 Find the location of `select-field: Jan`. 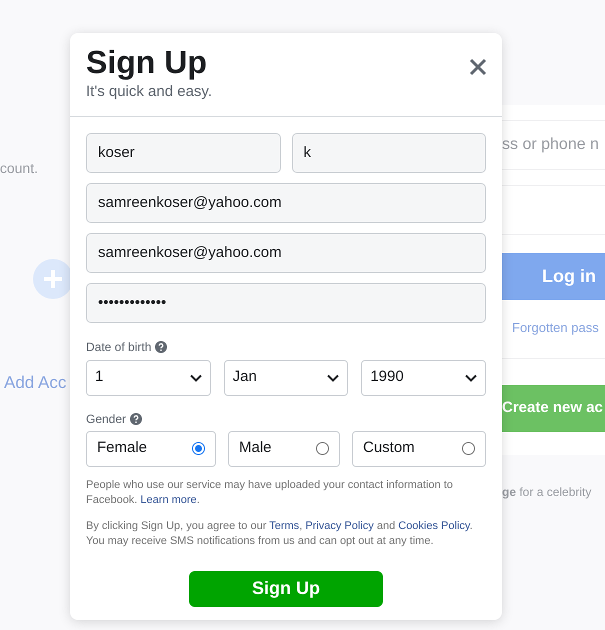

select-field: Jan is located at coordinates (286, 378).